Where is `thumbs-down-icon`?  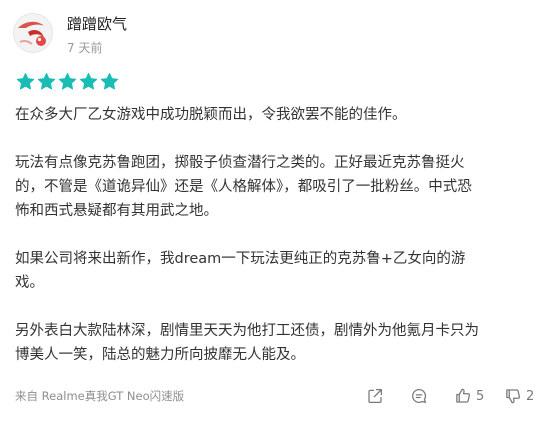
thumbs-down-icon is located at coordinates (513, 396).